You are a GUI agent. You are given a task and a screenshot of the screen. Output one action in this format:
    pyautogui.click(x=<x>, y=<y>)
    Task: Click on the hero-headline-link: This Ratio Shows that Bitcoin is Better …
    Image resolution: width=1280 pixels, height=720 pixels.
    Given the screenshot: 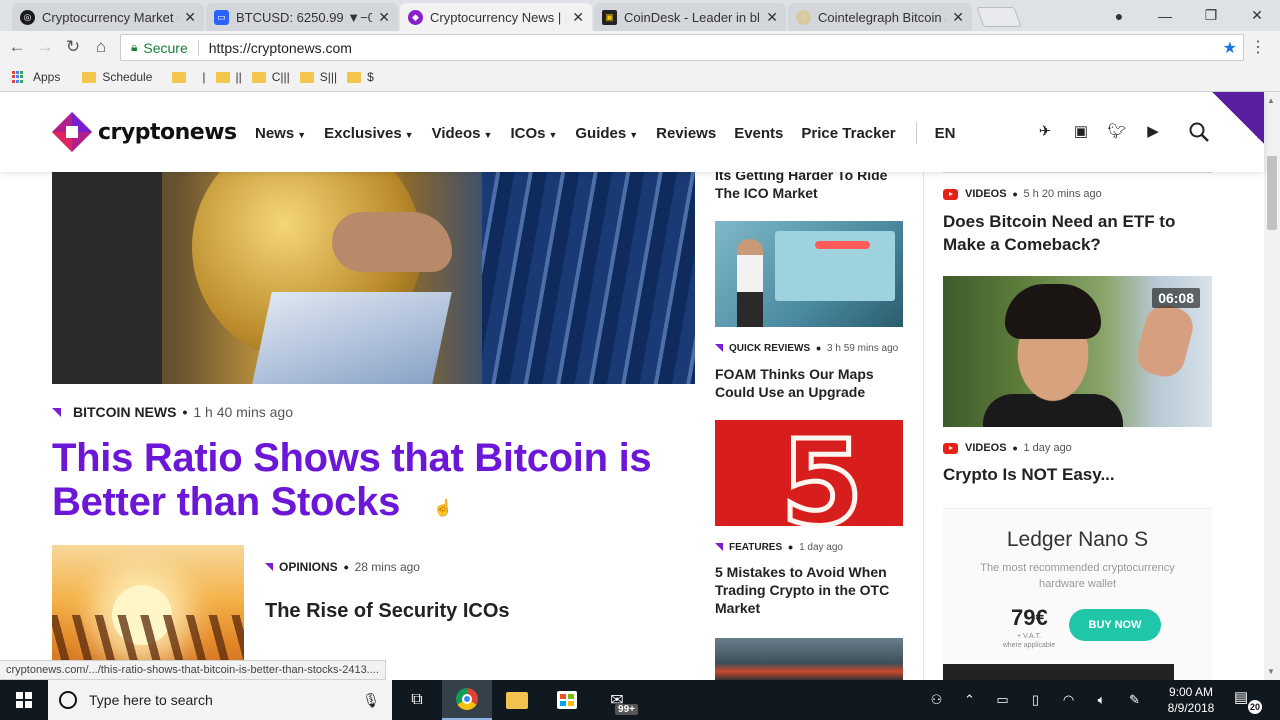 What is the action you would take?
    pyautogui.click(x=372, y=480)
    